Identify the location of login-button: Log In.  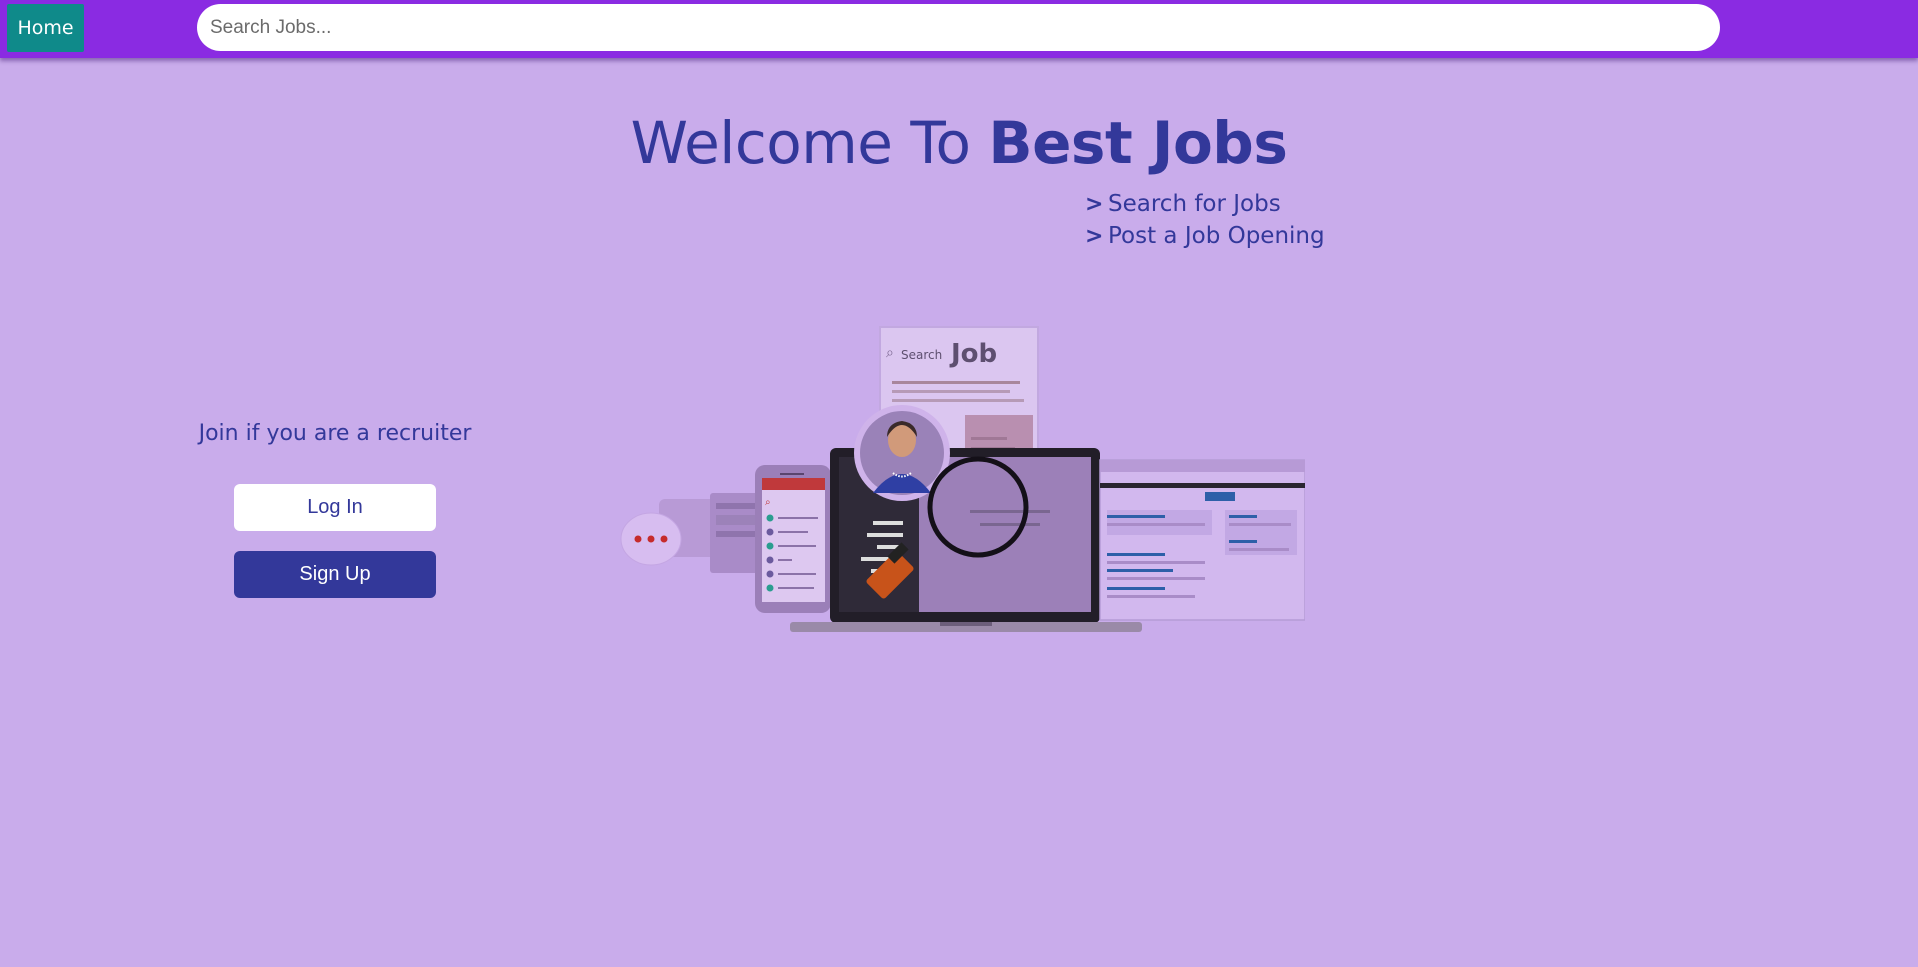
(335, 507).